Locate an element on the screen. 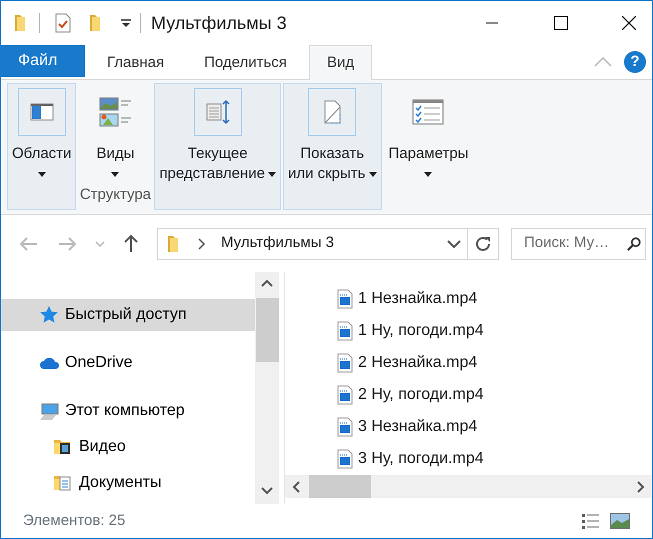  address-field: Мультфильмы 3 is located at coordinates (328, 244).